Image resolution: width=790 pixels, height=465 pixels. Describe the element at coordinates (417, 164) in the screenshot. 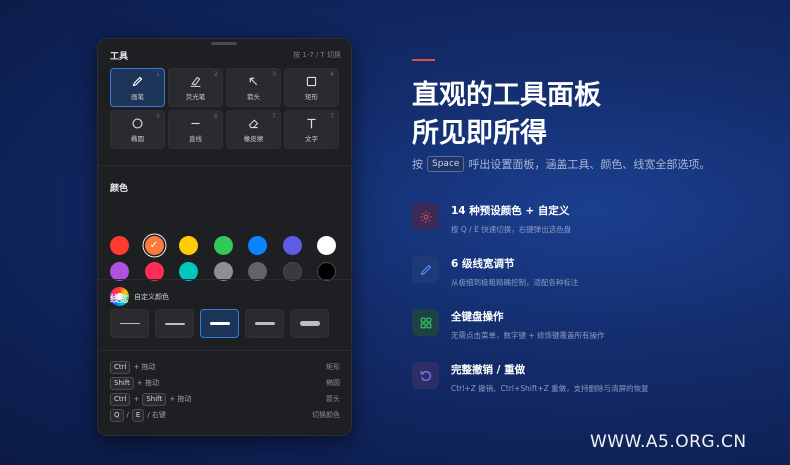

I see `subtitle-prefix: 按` at that location.